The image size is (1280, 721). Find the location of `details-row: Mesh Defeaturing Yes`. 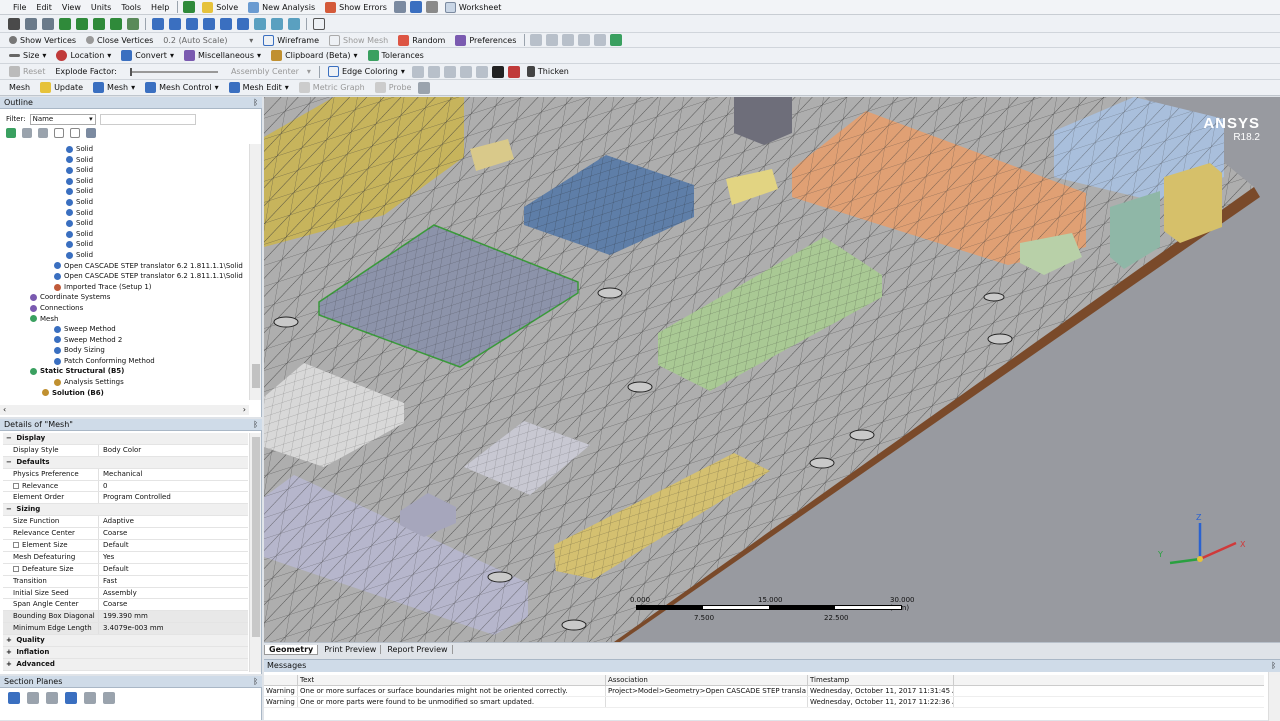

details-row: Mesh Defeaturing Yes is located at coordinates (125, 557).